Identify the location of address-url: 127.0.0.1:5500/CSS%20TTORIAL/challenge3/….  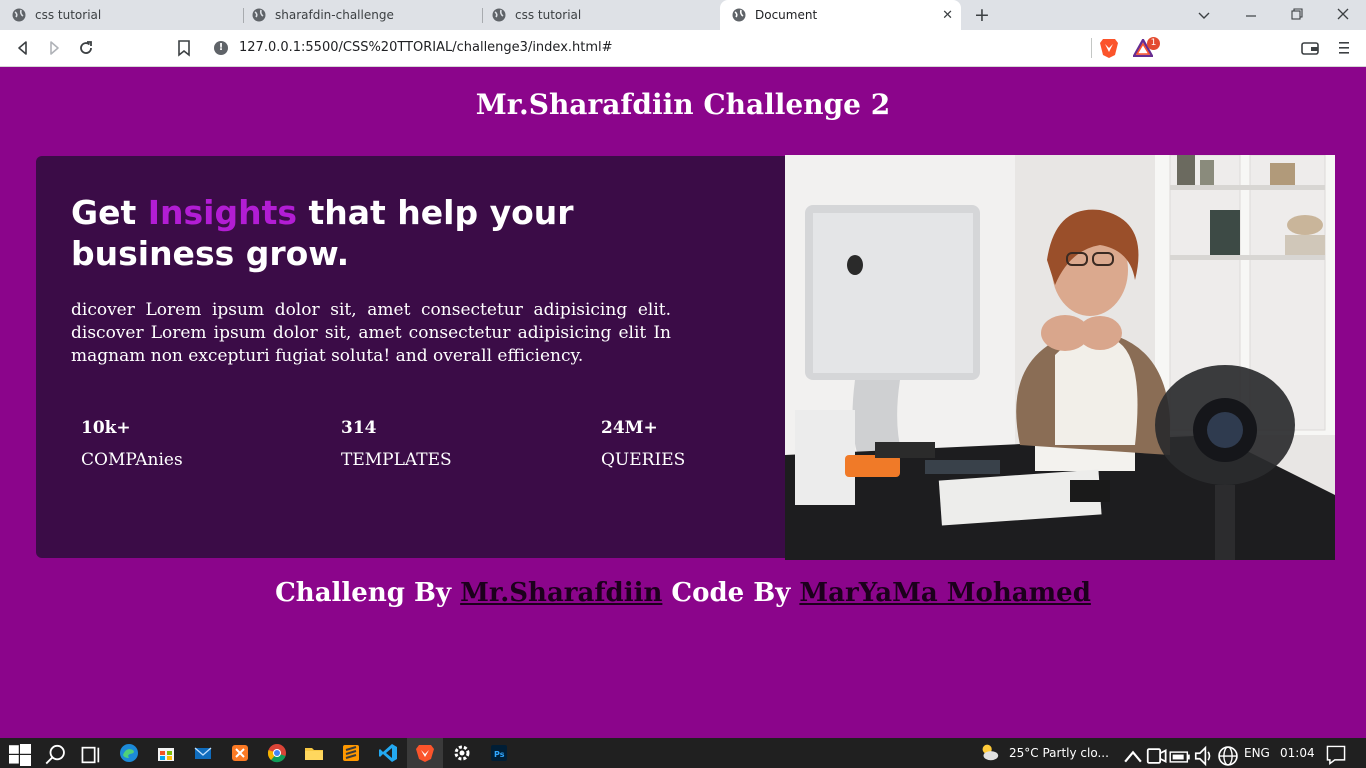
(426, 47).